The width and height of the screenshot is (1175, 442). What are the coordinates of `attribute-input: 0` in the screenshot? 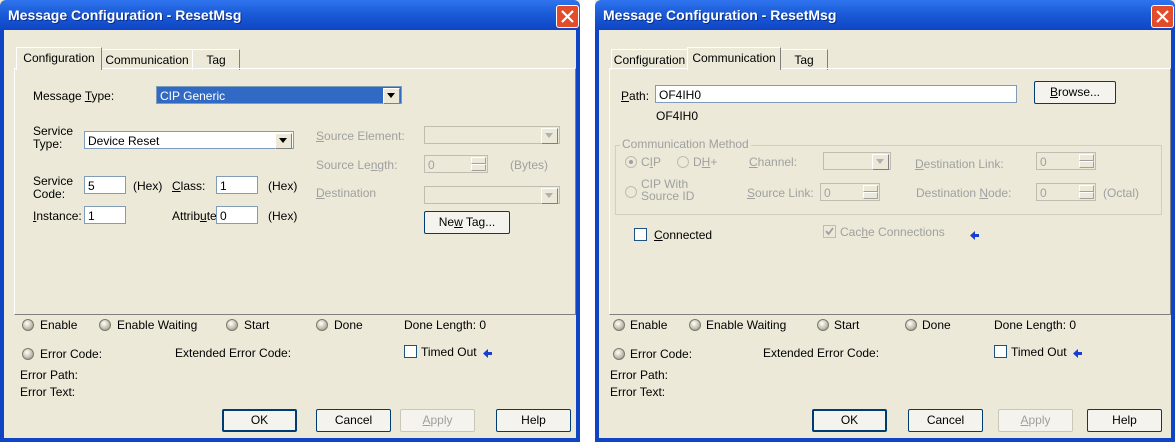 It's located at (237, 215).